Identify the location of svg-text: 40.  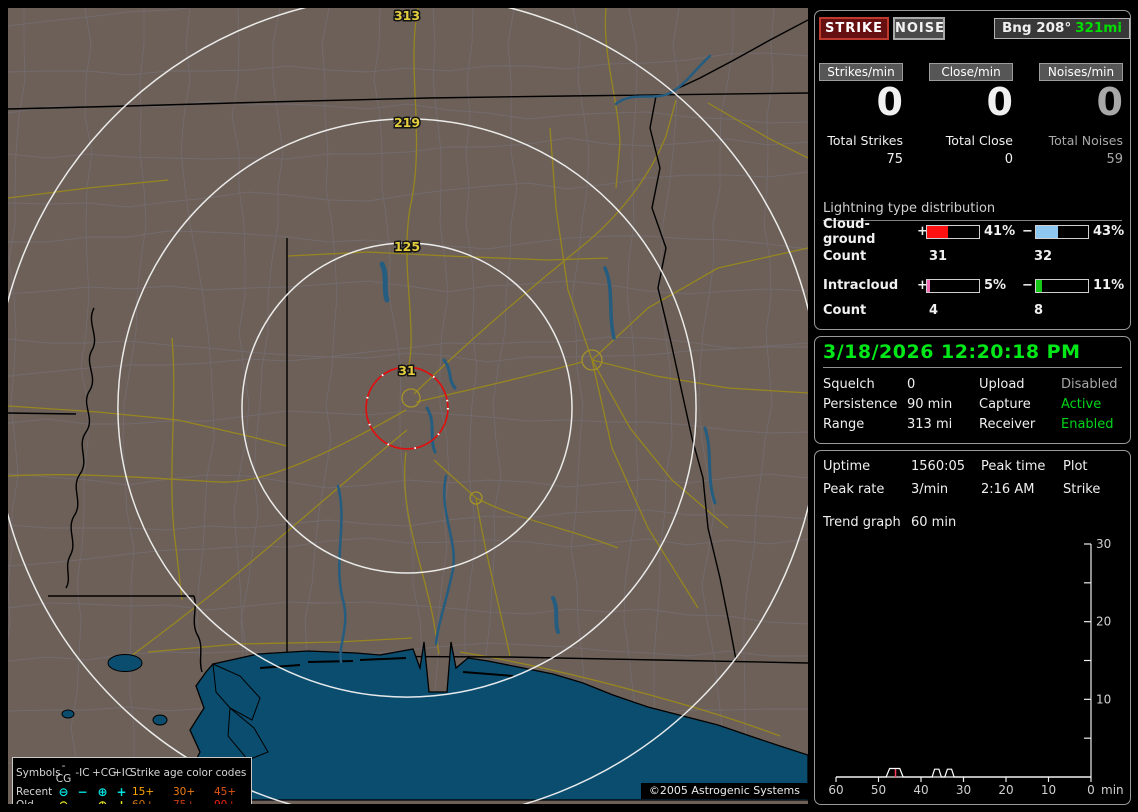
(920, 790).